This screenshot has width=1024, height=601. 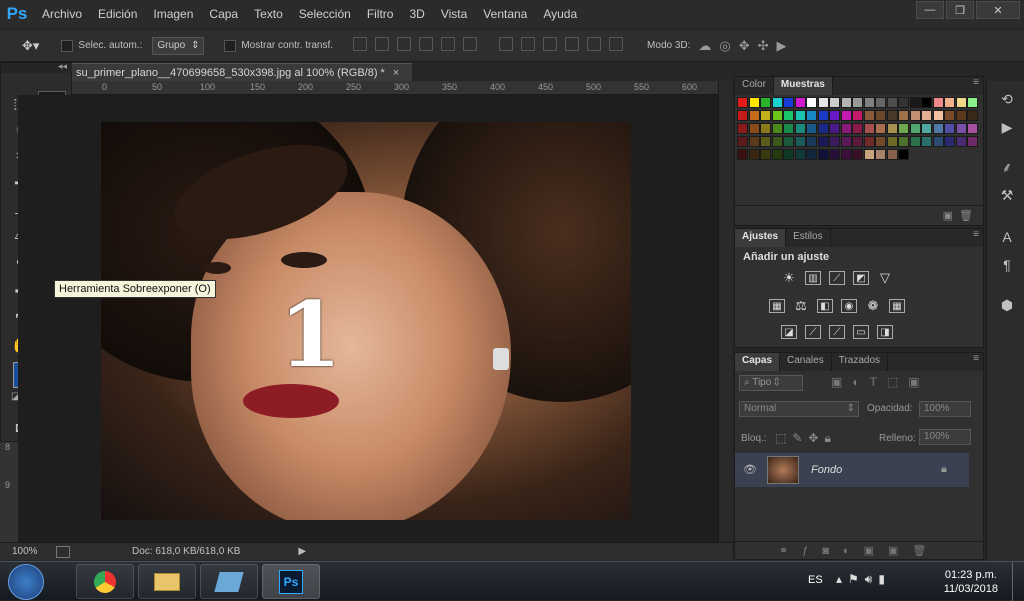 What do you see at coordinates (873, 305) in the screenshot?
I see `channel-mixer-icon: ❁` at bounding box center [873, 305].